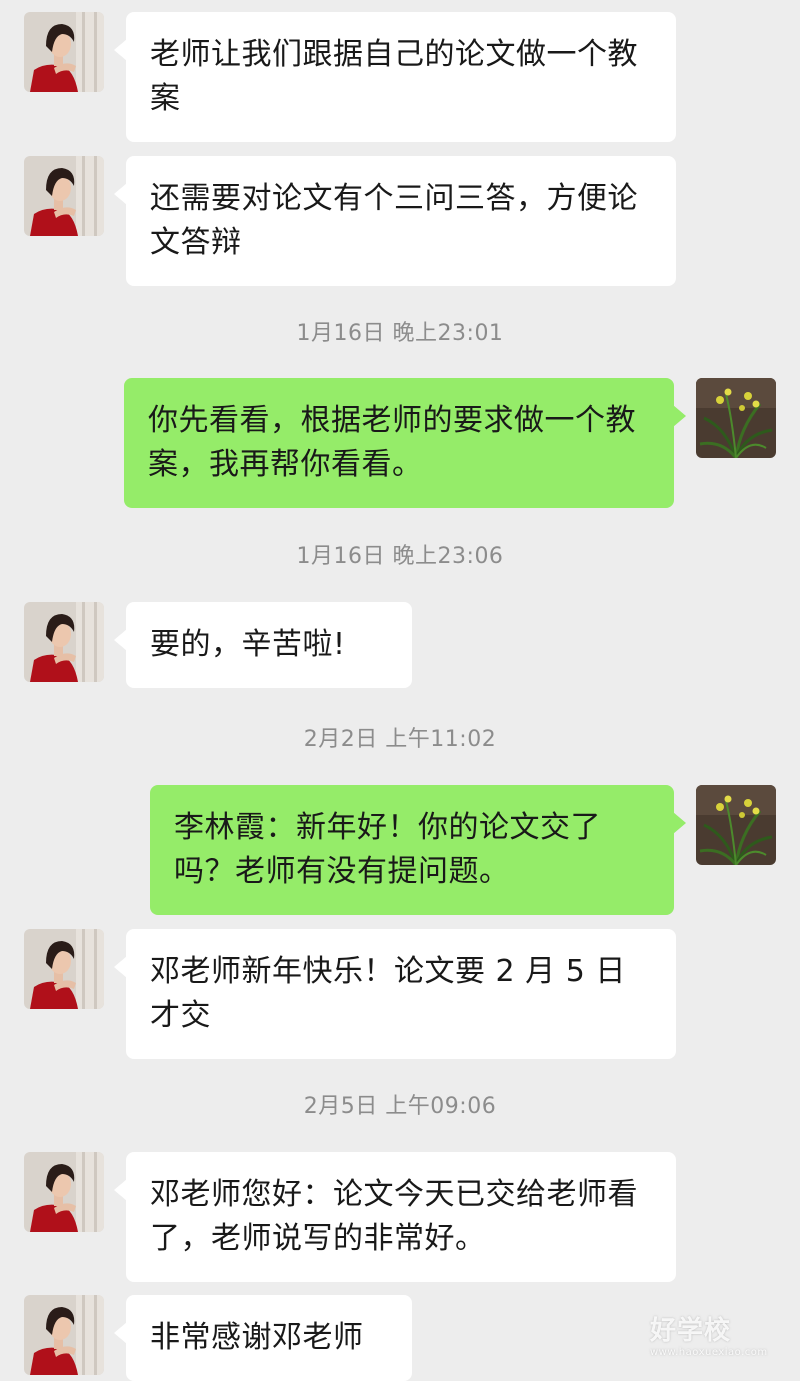 This screenshot has width=800, height=1381. What do you see at coordinates (392, 442) in the screenshot?
I see `message-text: 你先看看，根据老师的要求做一个教案，我再帮你看看。` at bounding box center [392, 442].